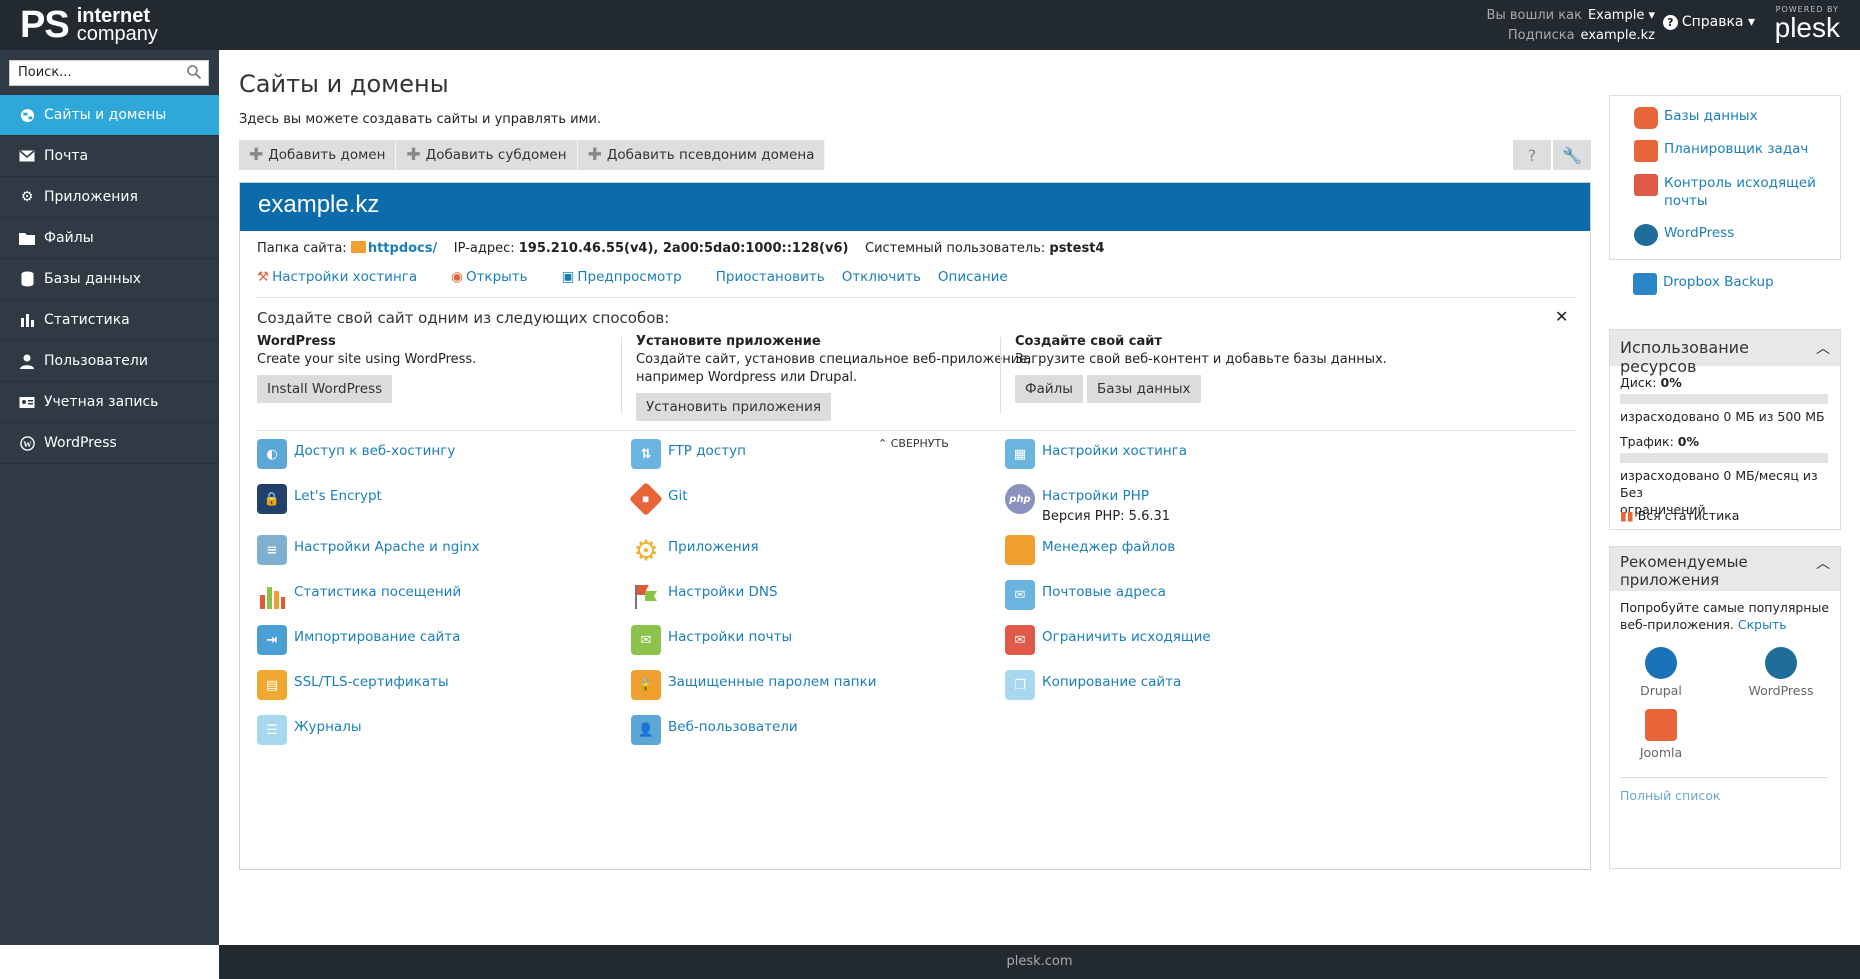 This screenshot has width=1860, height=979. Describe the element at coordinates (1020, 640) in the screenshot. I see `envelope-icon: ✉` at that location.